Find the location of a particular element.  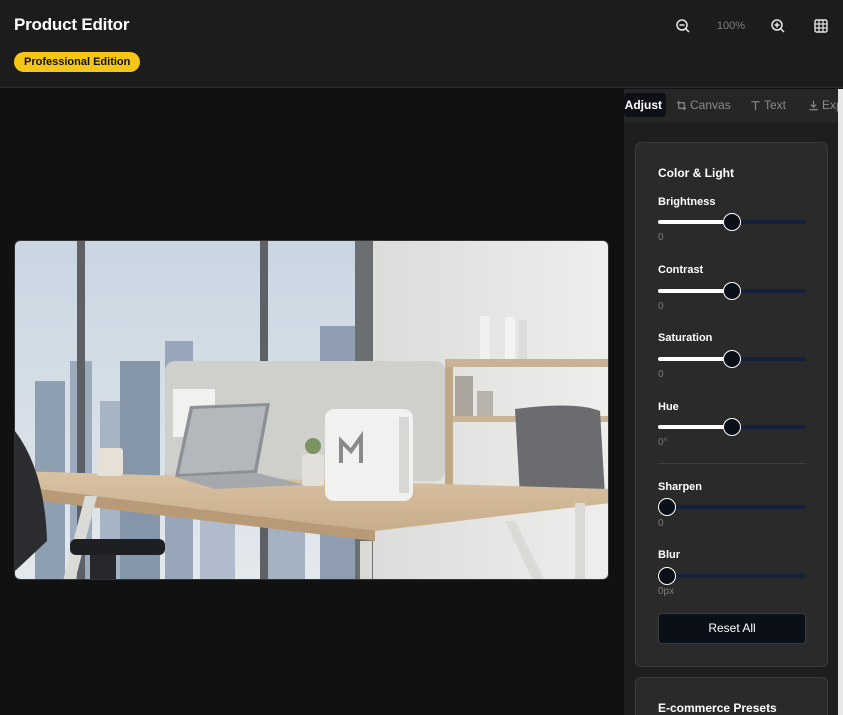

tab-canvas: Canvas is located at coordinates (703, 105).